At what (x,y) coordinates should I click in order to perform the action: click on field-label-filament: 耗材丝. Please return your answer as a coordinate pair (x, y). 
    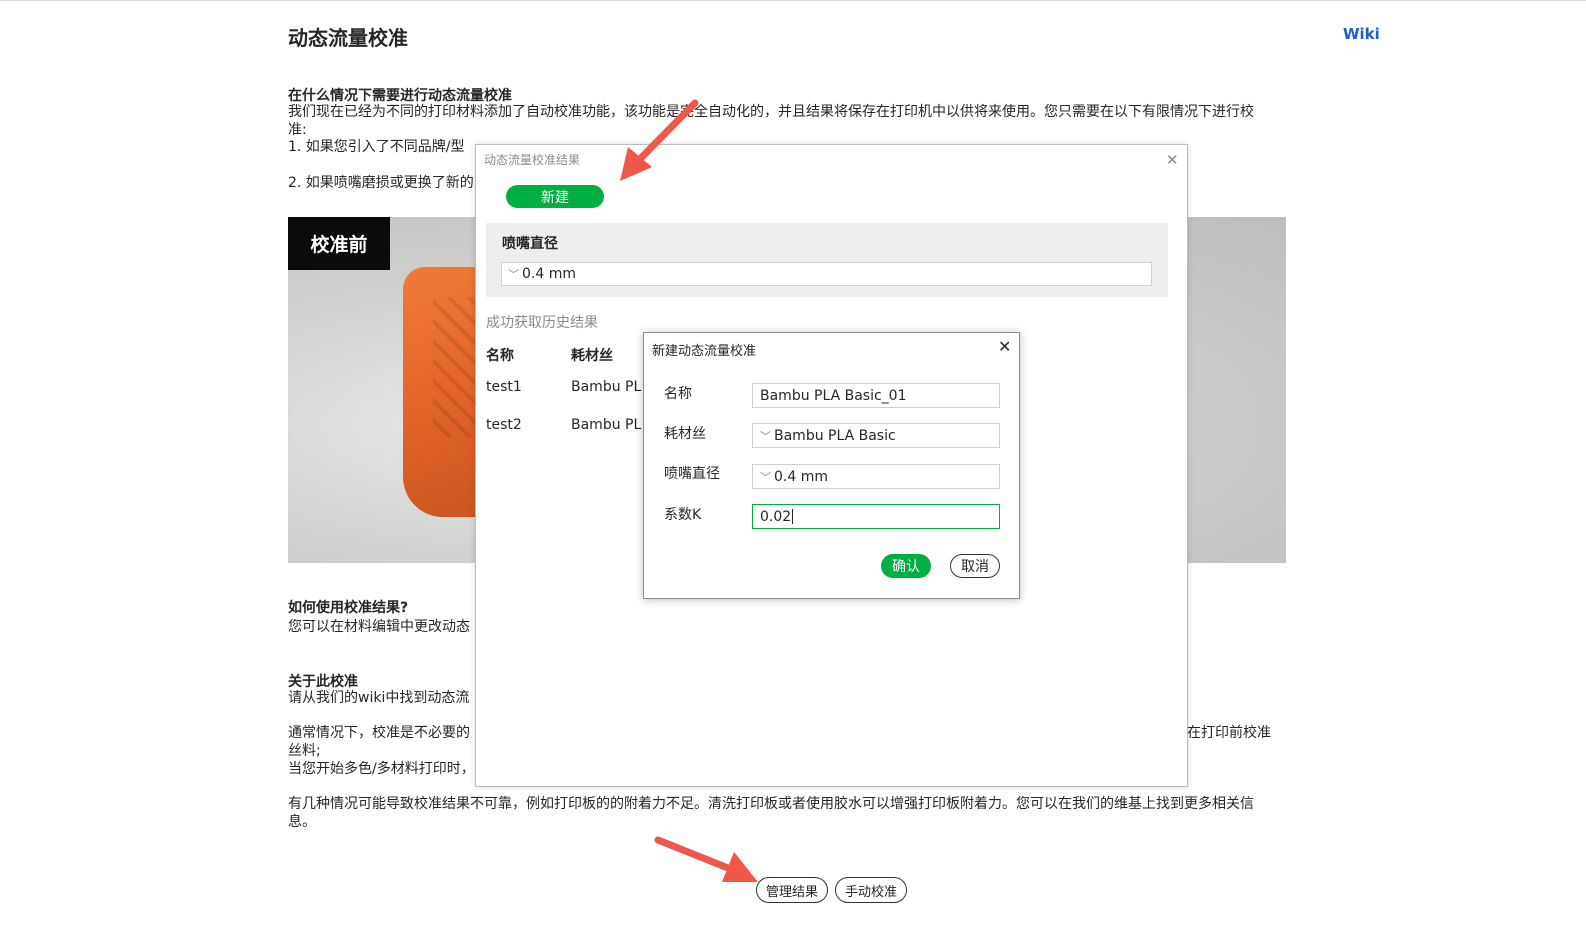
    Looking at the image, I should click on (685, 434).